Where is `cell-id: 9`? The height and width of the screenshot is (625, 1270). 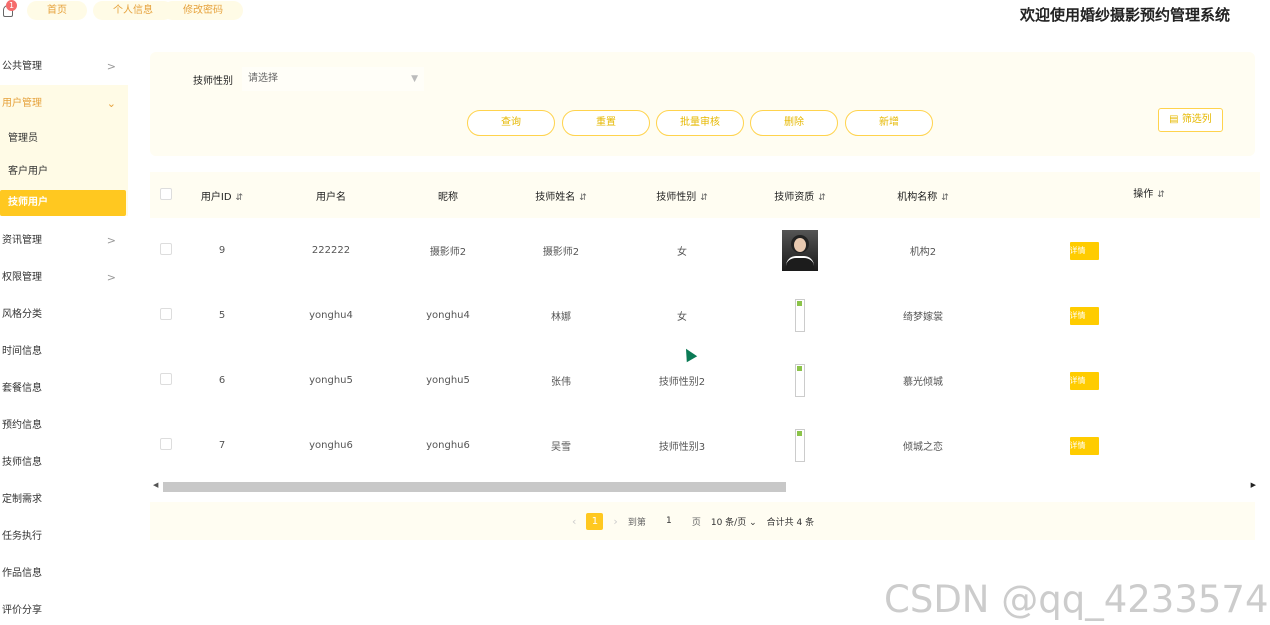 cell-id: 9 is located at coordinates (222, 250).